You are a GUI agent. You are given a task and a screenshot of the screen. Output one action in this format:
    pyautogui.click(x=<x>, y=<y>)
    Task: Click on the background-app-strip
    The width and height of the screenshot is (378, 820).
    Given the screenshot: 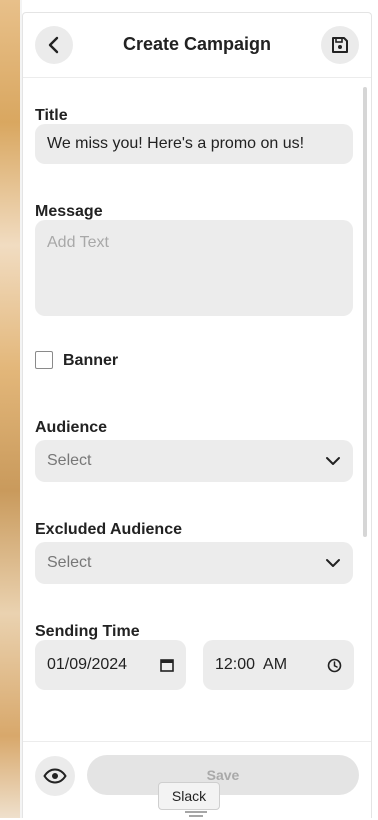 What is the action you would take?
    pyautogui.click(x=11, y=409)
    